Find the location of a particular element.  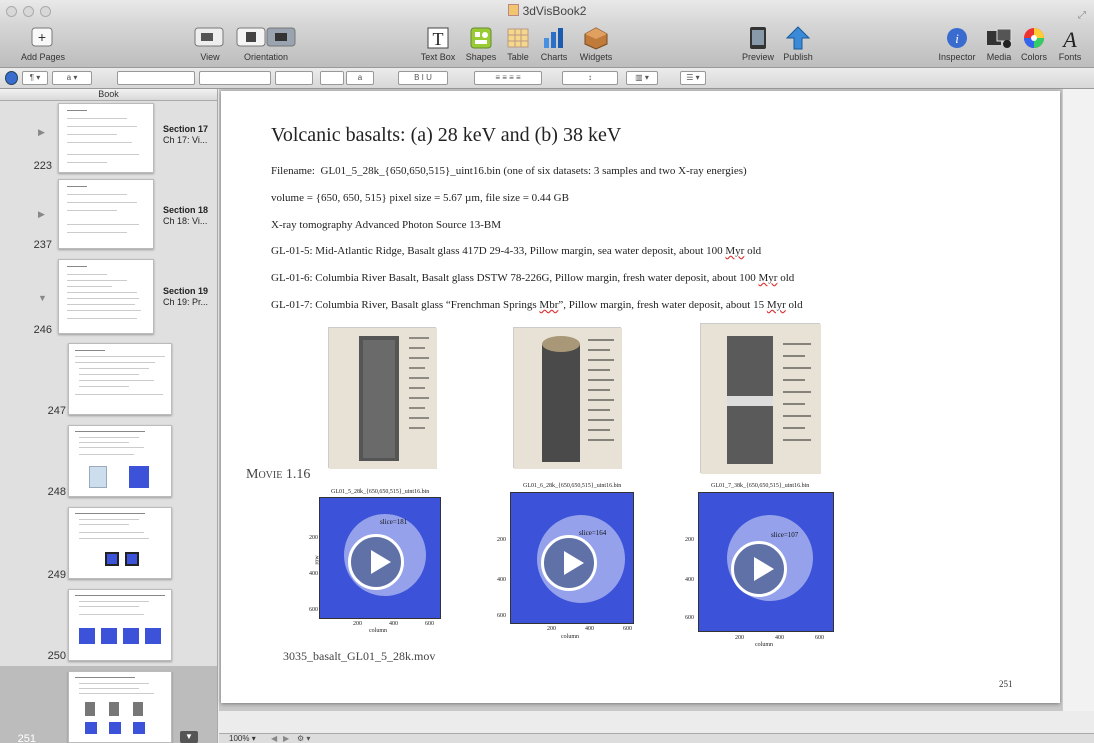

preview-button: Preview is located at coordinates (758, 44).